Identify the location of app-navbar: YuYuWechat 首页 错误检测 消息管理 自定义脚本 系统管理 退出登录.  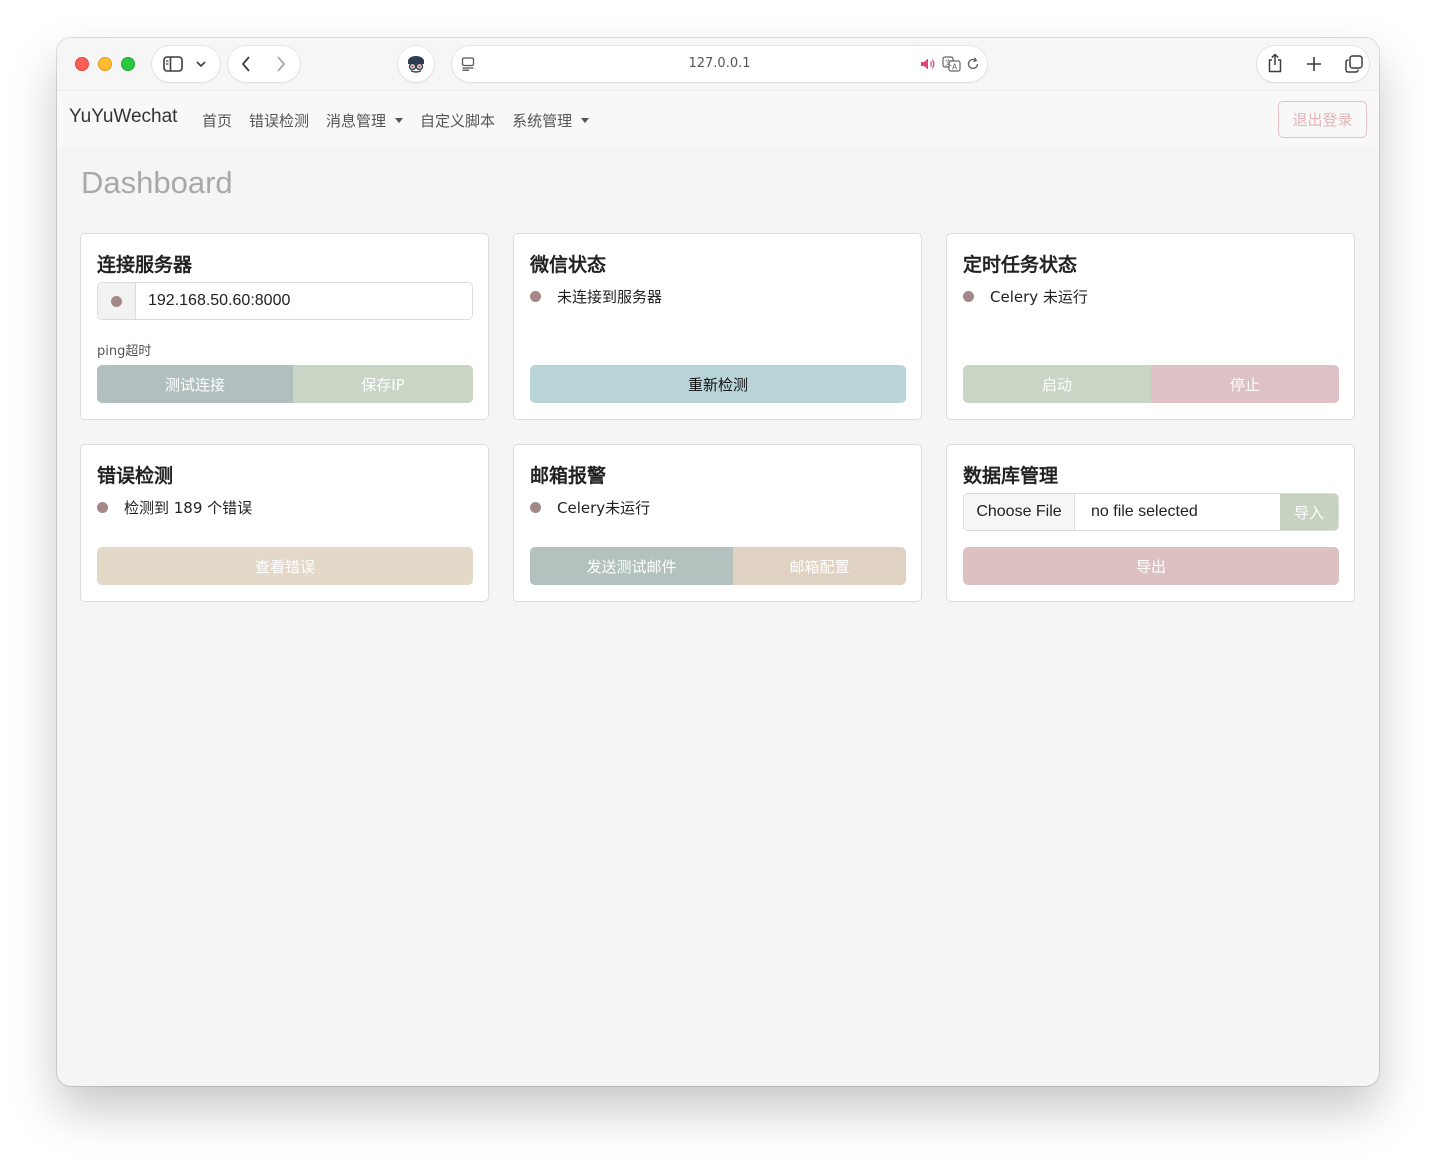
(718, 118).